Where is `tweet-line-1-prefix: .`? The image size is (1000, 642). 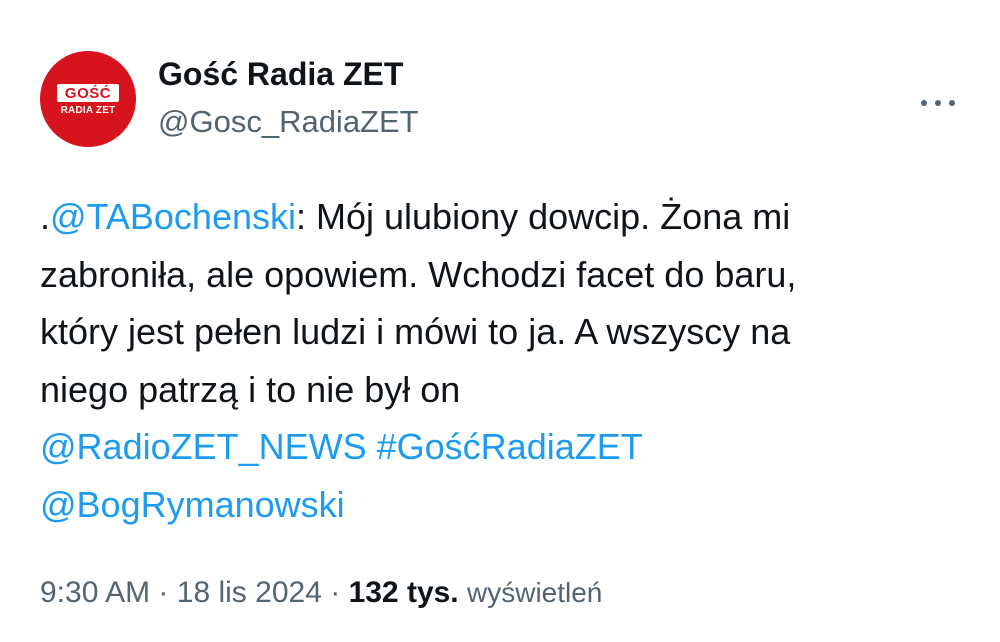 tweet-line-1-prefix: . is located at coordinates (45, 216).